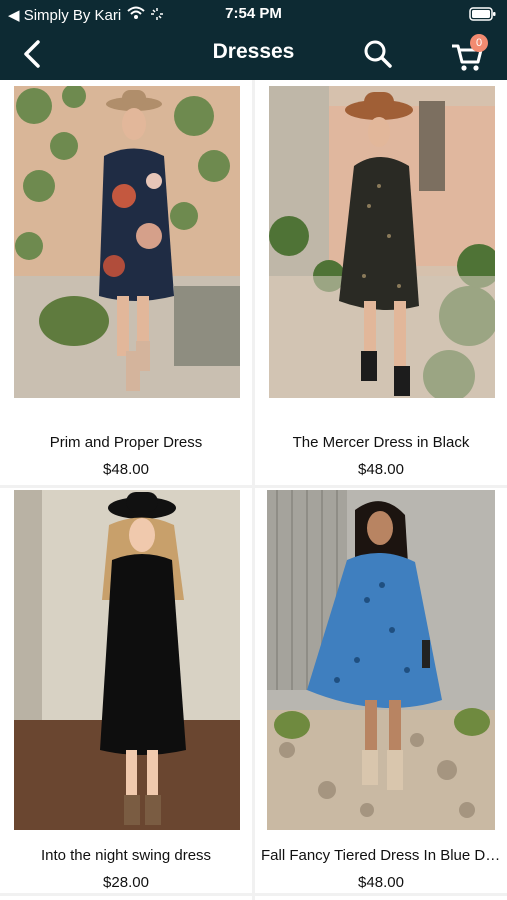  What do you see at coordinates (378, 54) in the screenshot?
I see `search-icon` at bounding box center [378, 54].